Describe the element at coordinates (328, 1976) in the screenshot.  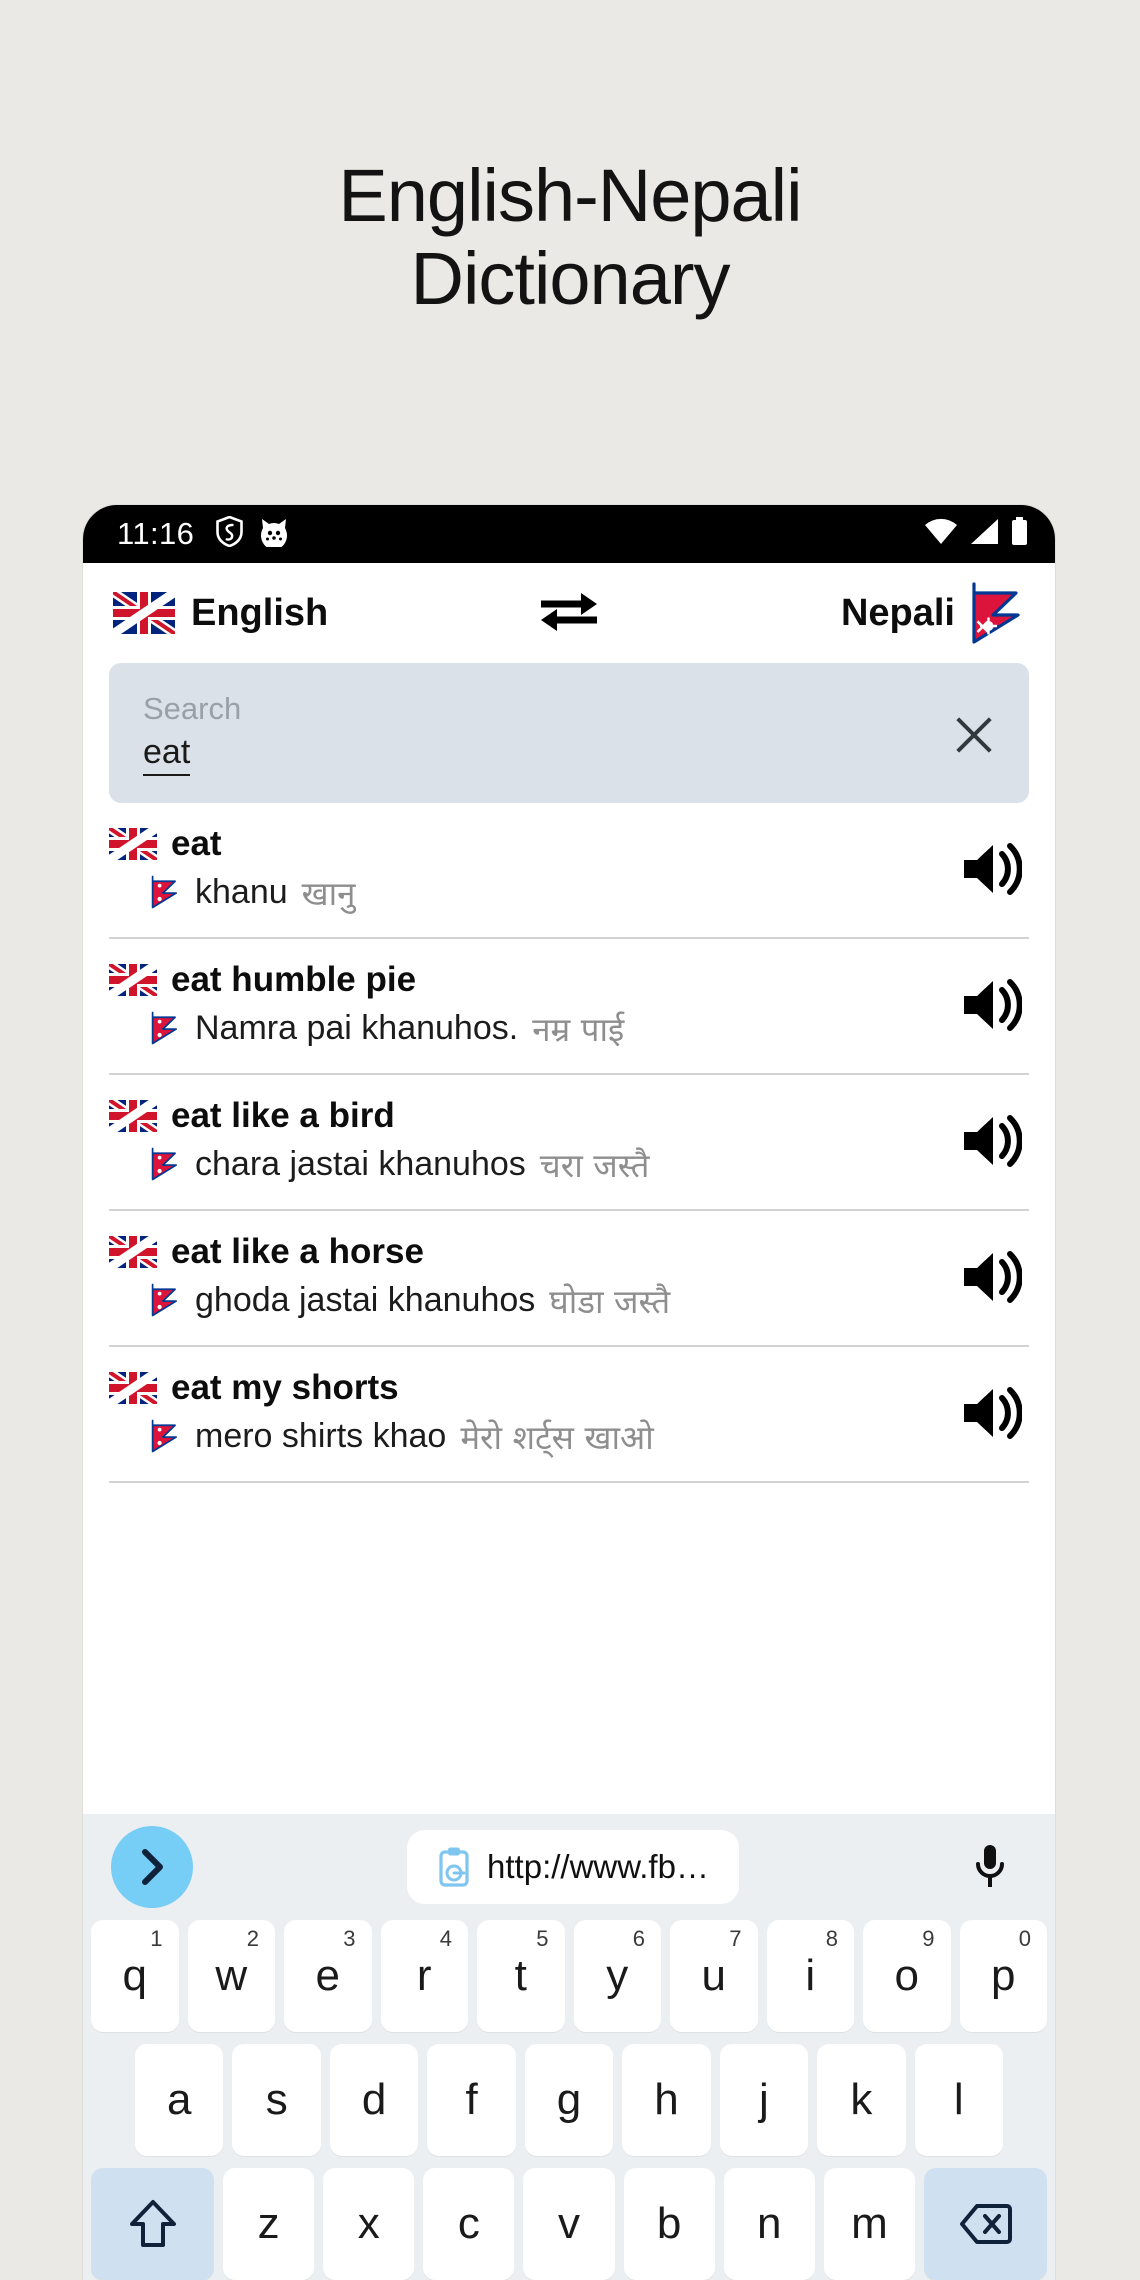
I see `key-e: 3e` at that location.